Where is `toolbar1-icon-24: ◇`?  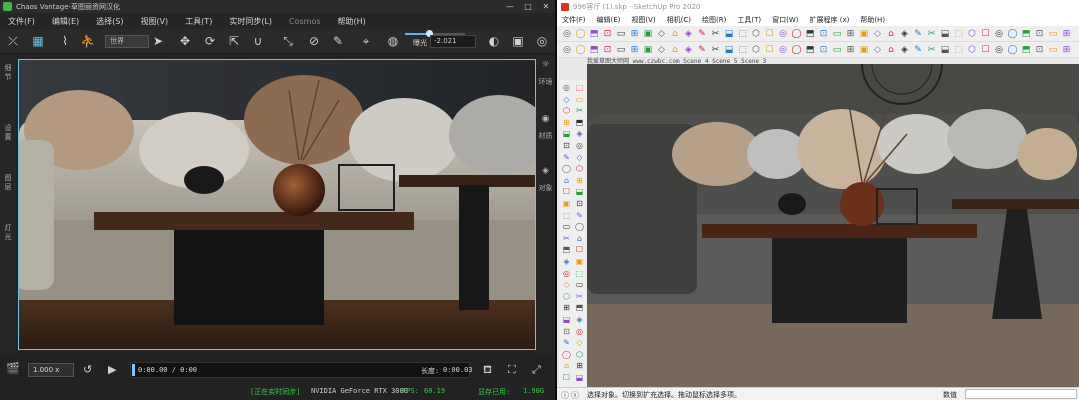 toolbar1-icon-24: ◇ is located at coordinates (878, 34).